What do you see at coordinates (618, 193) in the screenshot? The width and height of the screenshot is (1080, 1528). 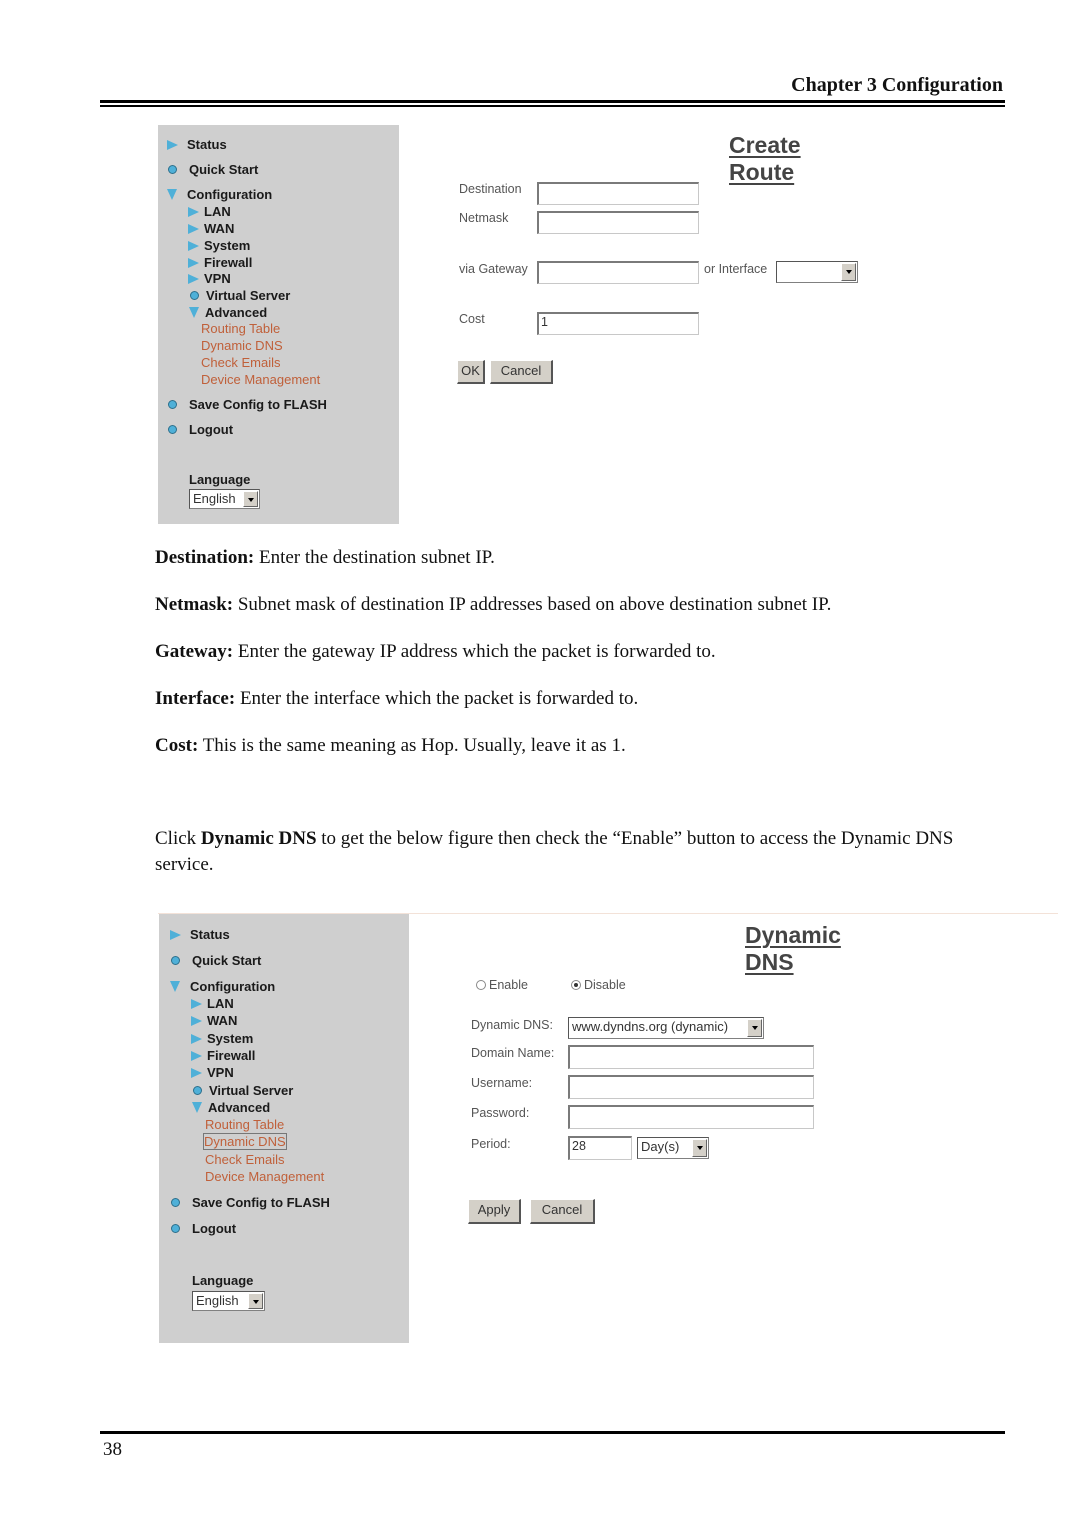 I see `destination-input` at bounding box center [618, 193].